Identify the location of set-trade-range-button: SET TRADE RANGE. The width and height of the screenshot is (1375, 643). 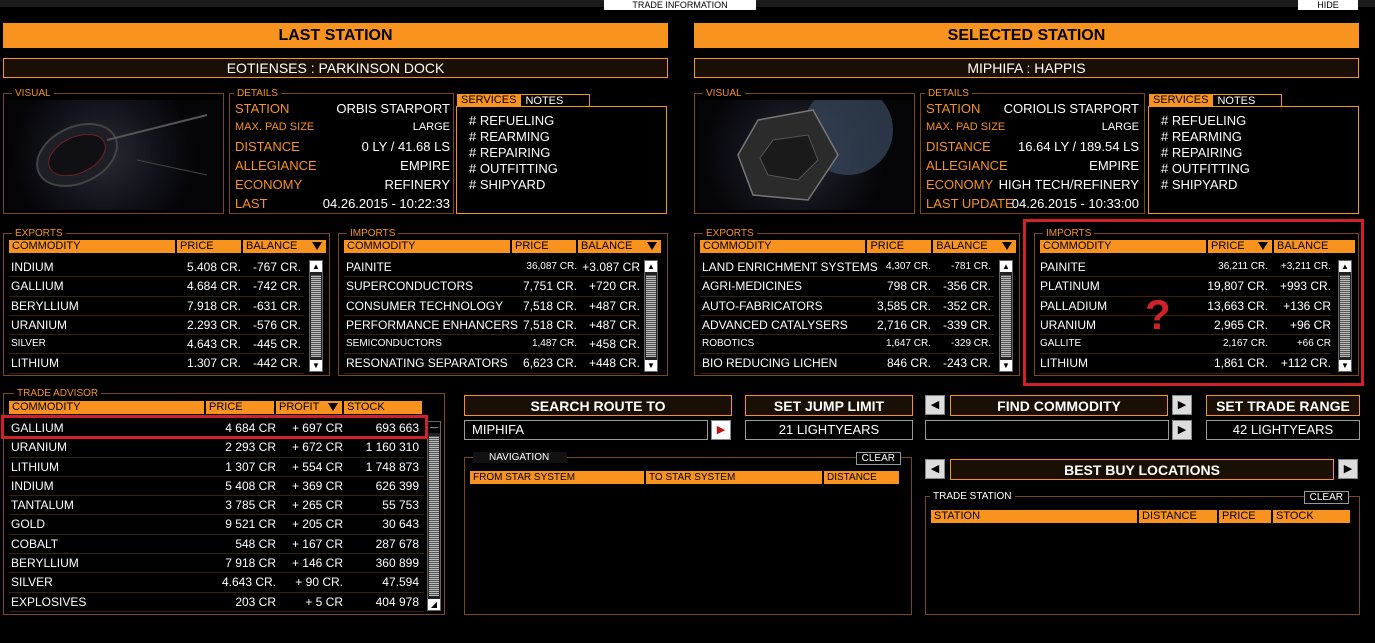
(1283, 405).